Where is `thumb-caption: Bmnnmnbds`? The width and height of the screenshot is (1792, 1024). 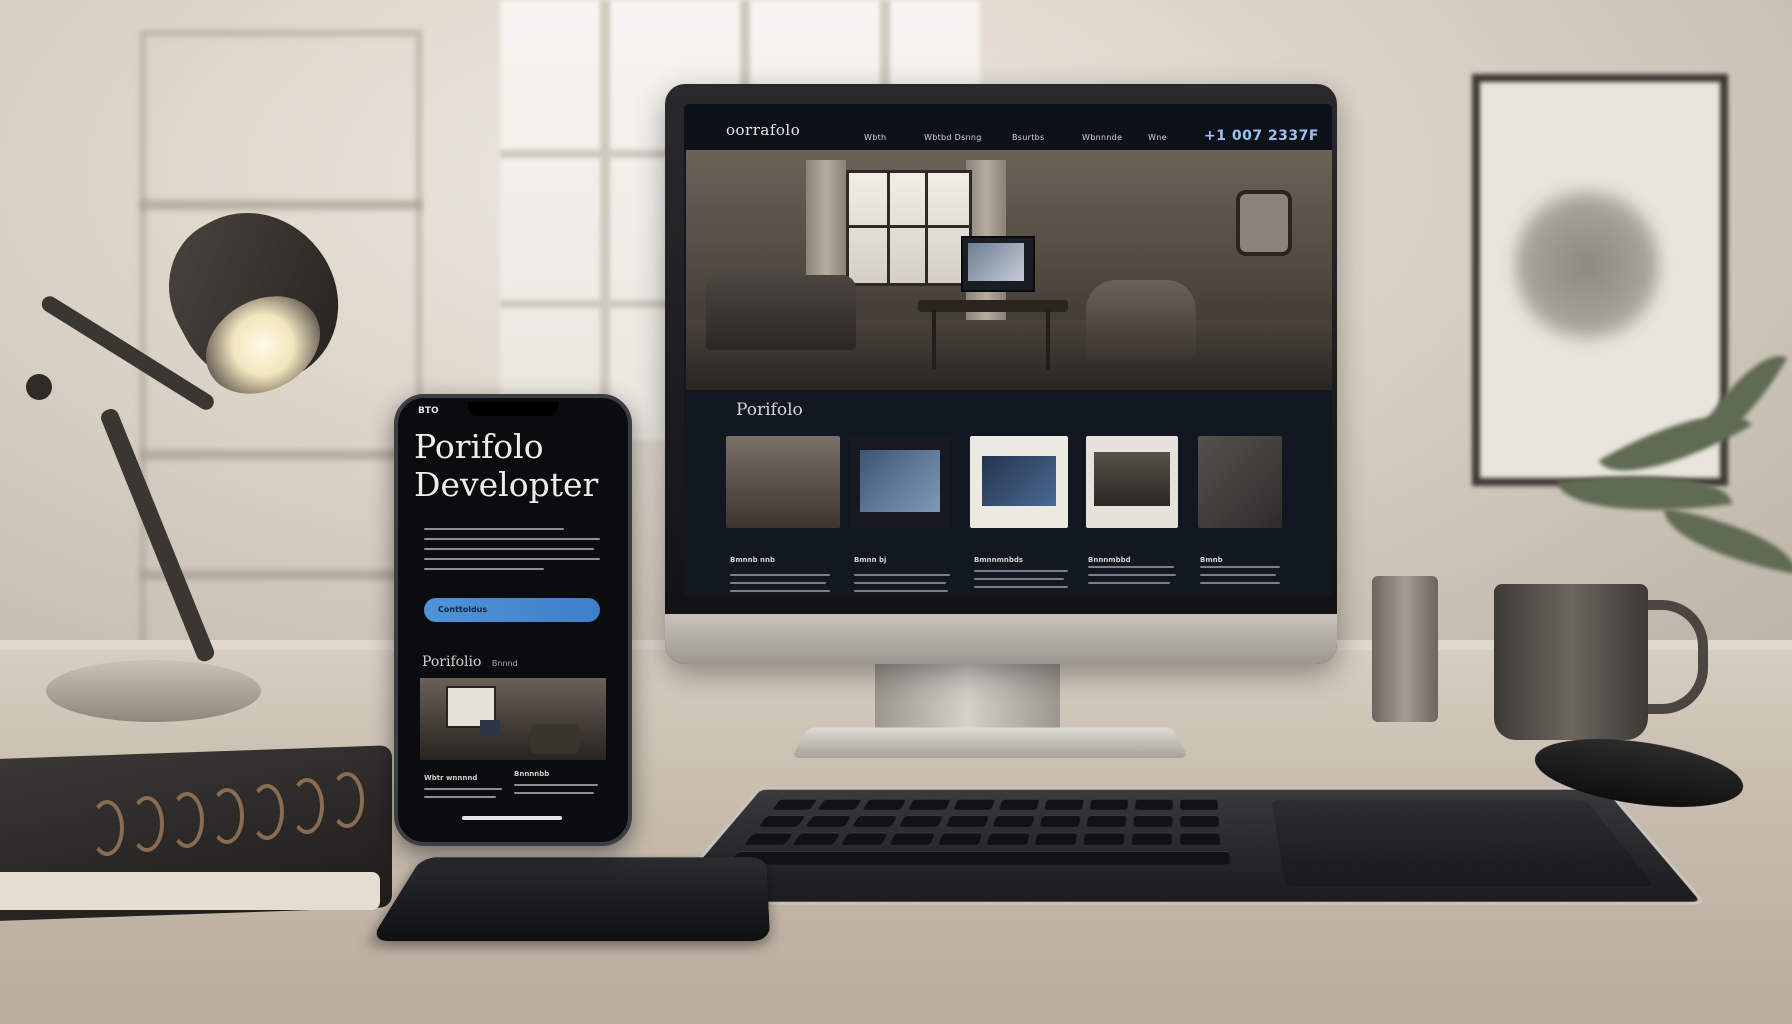
thumb-caption: Bmnnmnbds is located at coordinates (999, 560).